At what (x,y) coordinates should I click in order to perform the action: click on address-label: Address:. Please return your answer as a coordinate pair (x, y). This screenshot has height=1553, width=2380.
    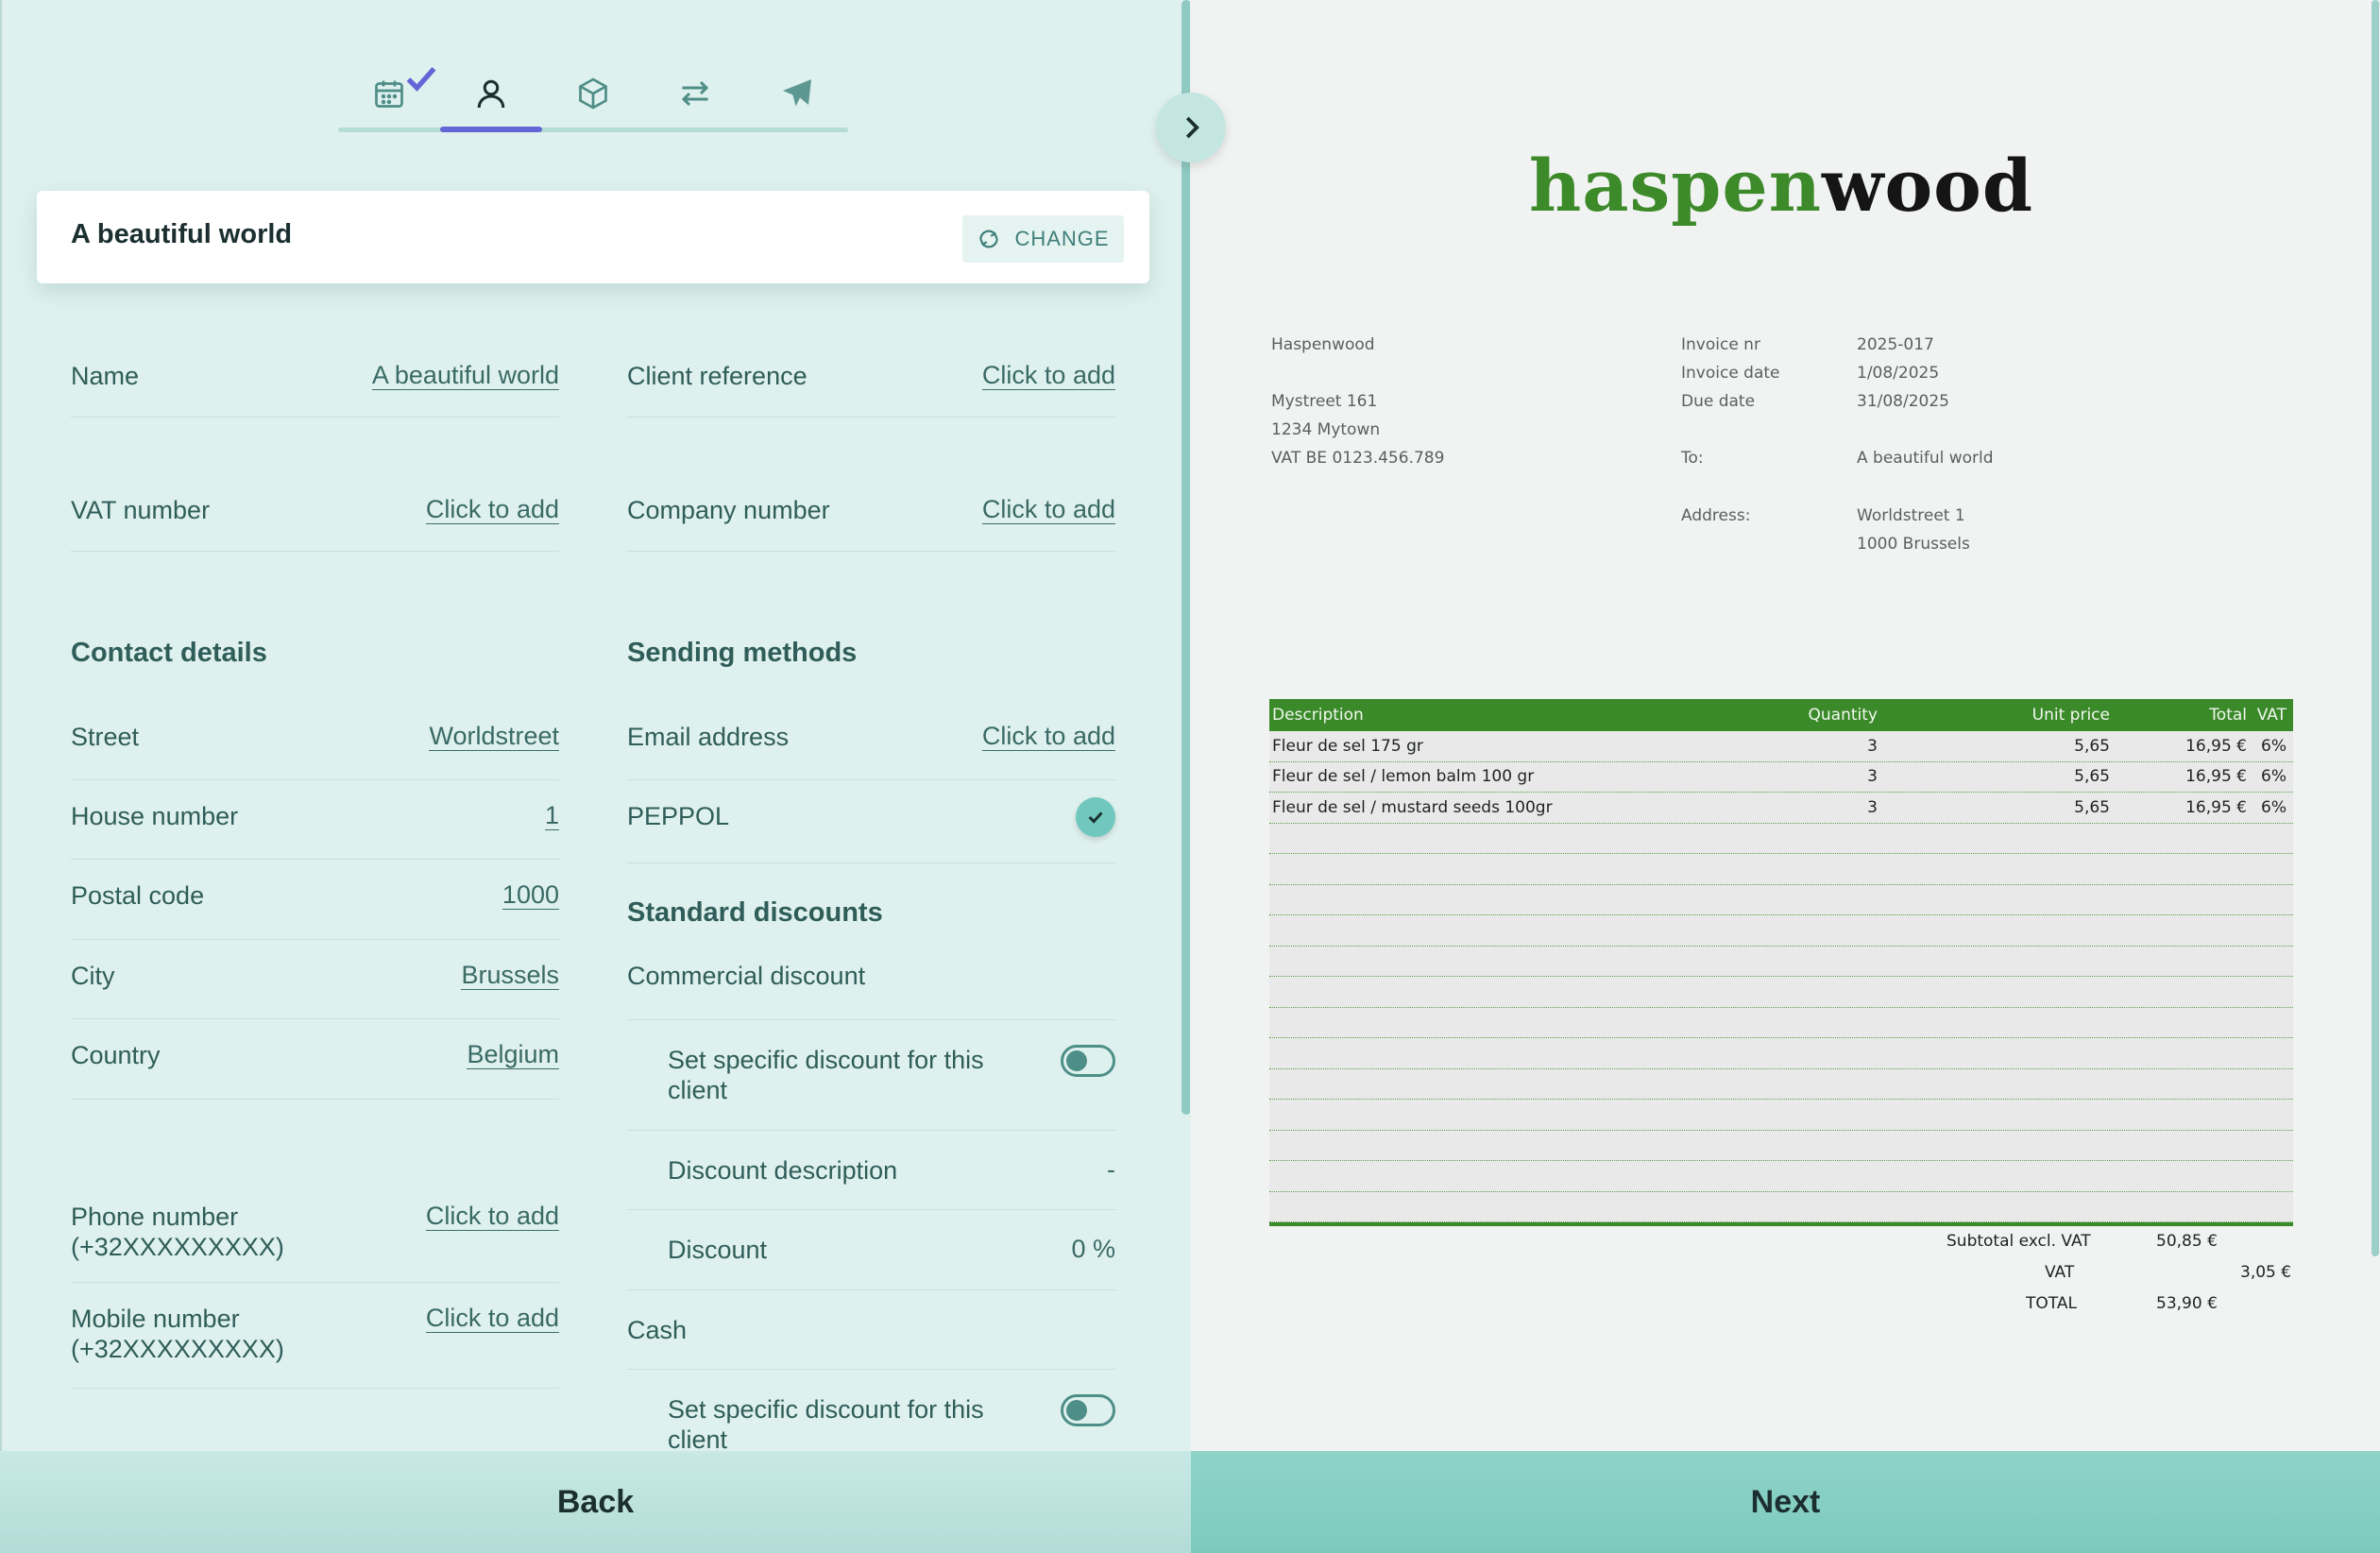
    Looking at the image, I should click on (1716, 515).